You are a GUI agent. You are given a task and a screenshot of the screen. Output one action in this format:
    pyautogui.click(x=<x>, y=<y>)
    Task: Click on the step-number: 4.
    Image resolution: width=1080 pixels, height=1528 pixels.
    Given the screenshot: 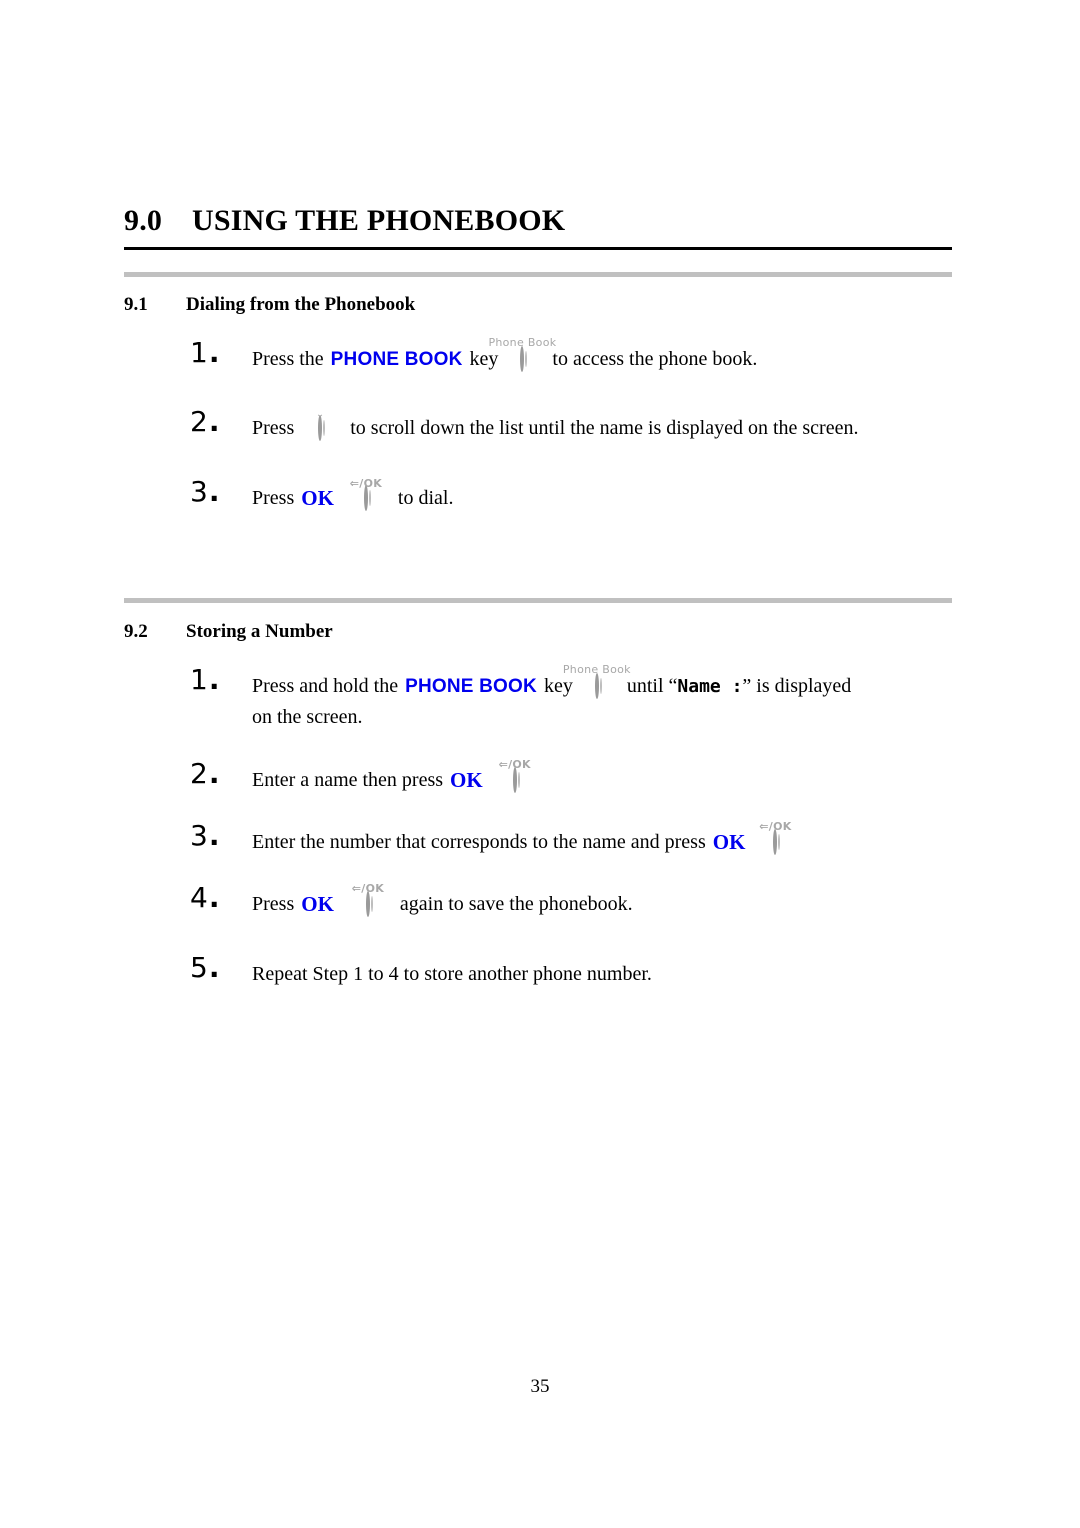 What is the action you would take?
    pyautogui.click(x=205, y=897)
    